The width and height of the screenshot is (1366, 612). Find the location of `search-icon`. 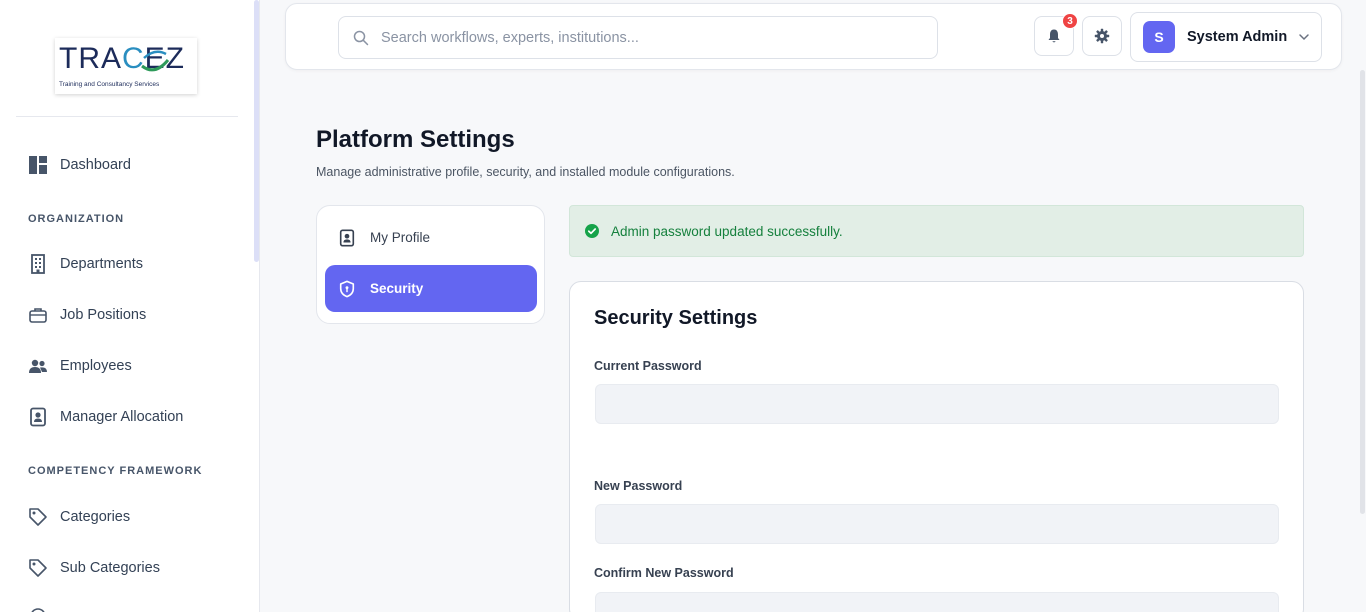

search-icon is located at coordinates (361, 37).